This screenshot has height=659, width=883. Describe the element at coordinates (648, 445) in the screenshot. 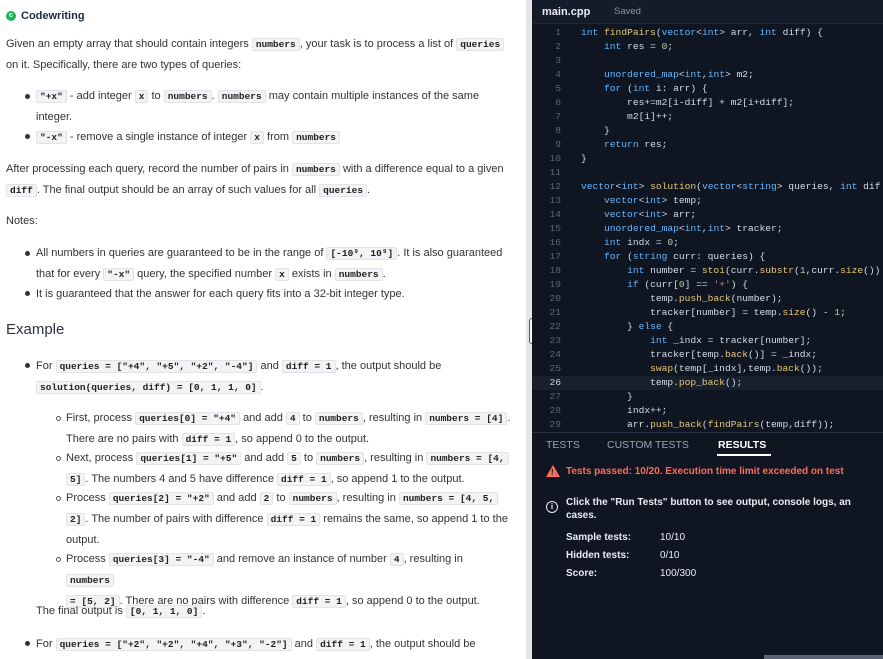

I see `tab-custom-tests: CUSTOM TESTS` at that location.